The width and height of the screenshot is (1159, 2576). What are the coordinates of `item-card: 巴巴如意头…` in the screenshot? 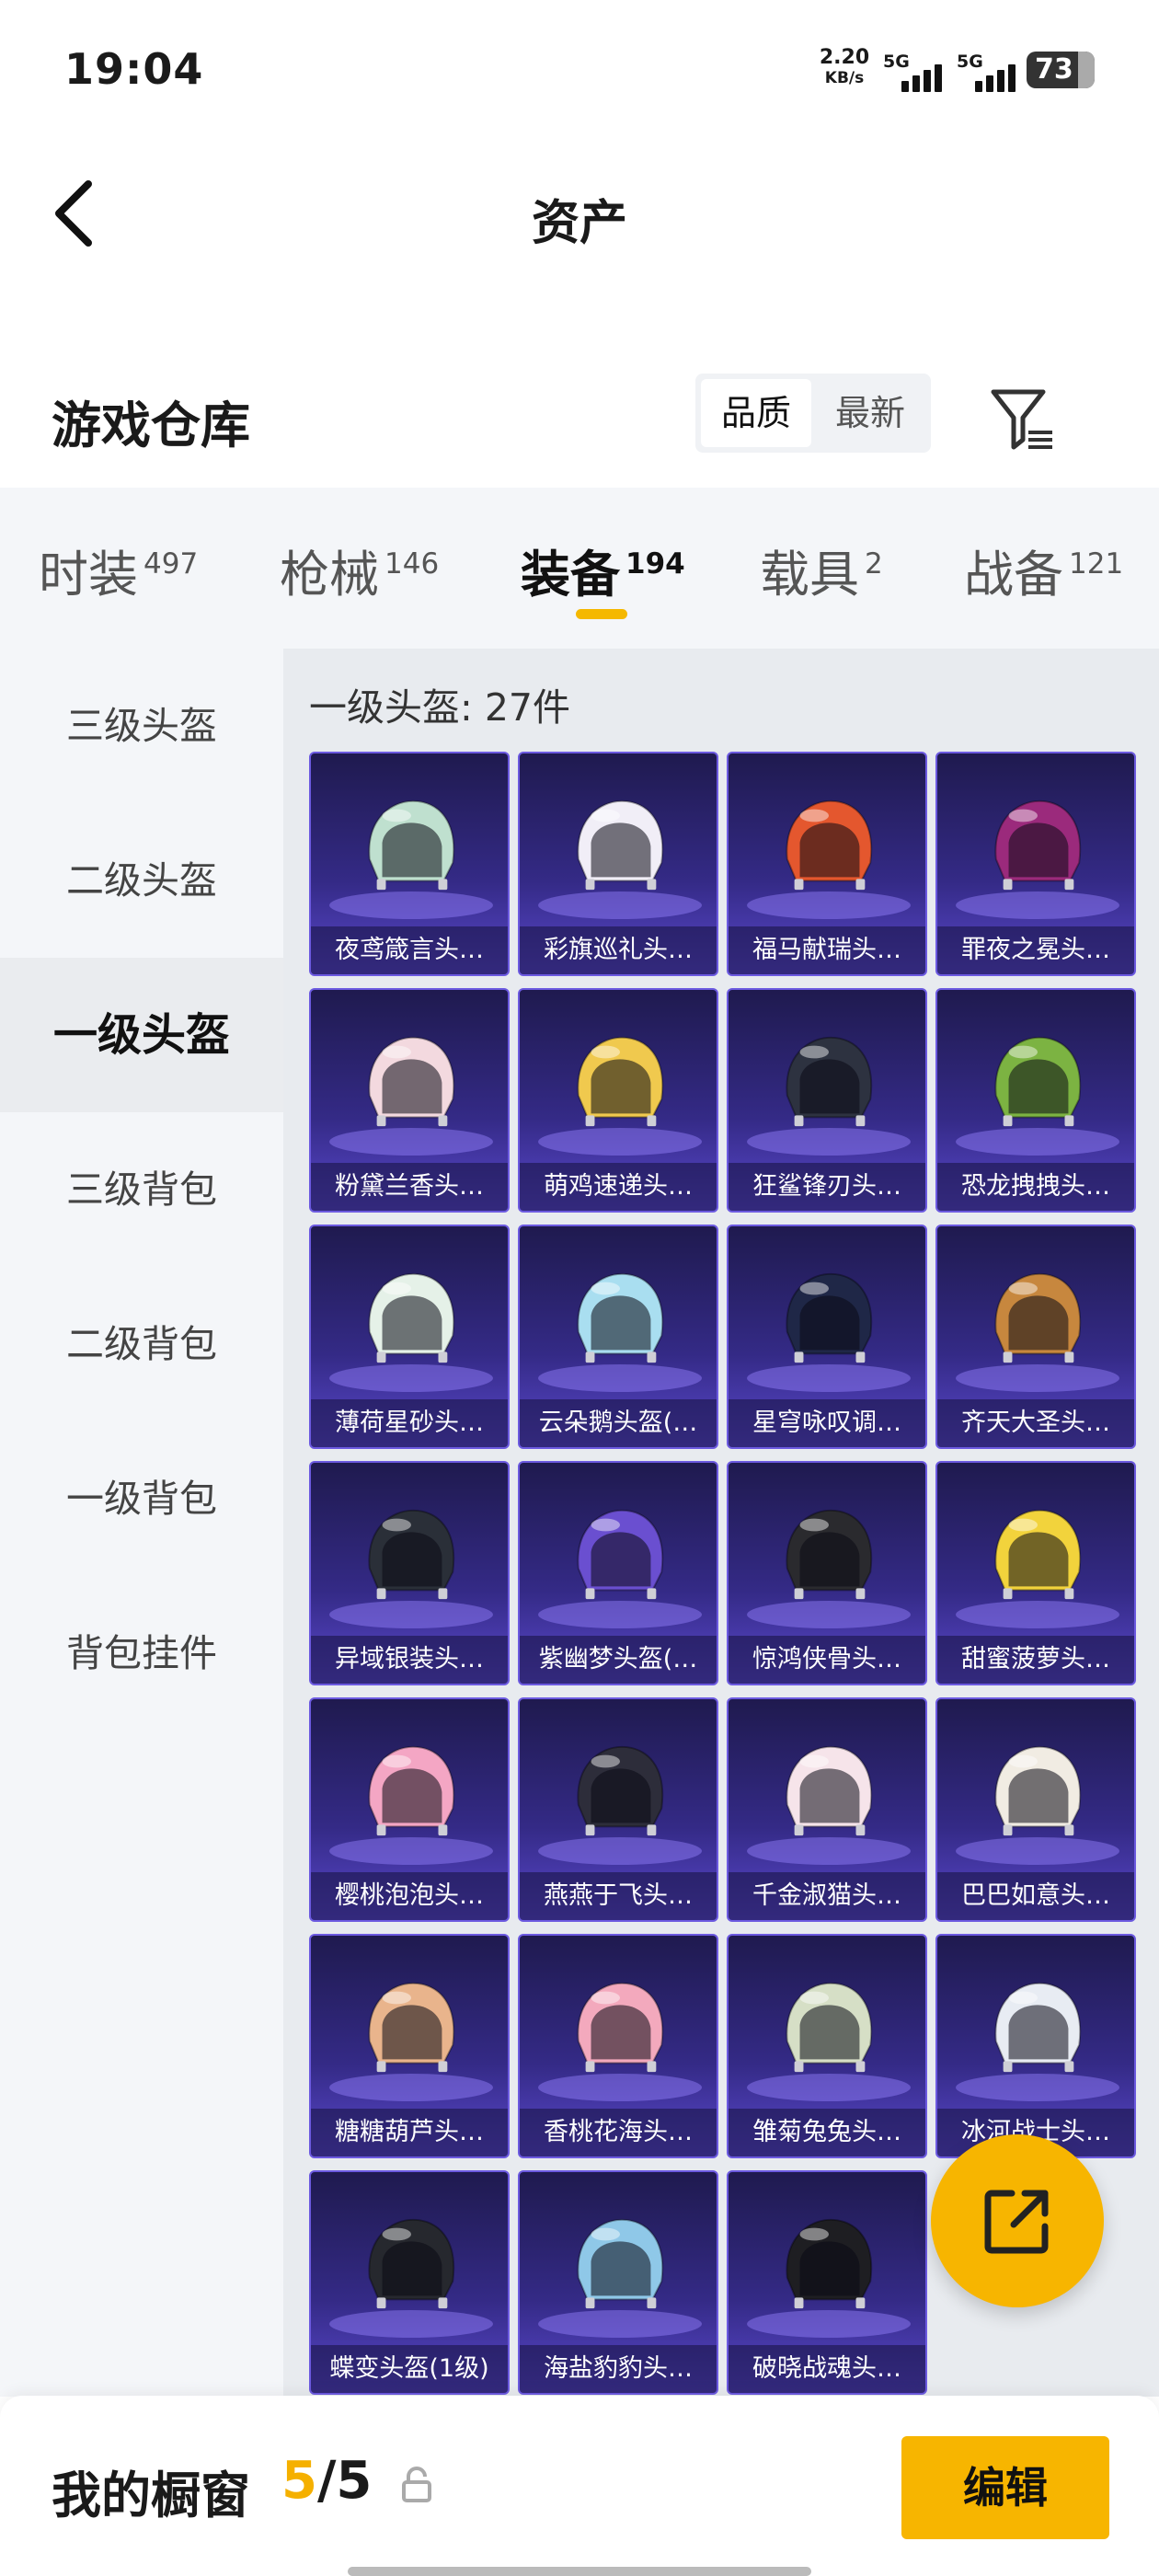 It's located at (1035, 1809).